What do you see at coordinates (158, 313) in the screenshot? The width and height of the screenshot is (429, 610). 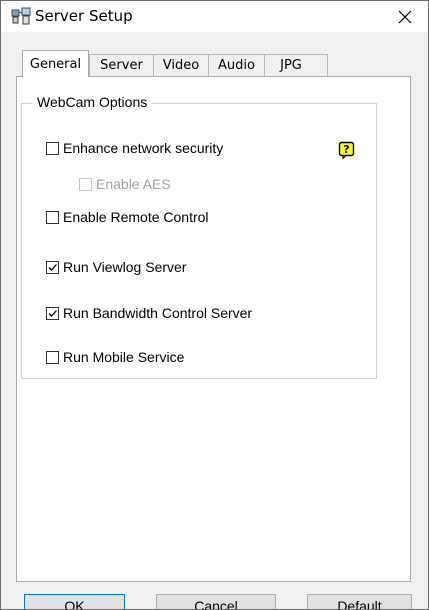 I see `run-bandwidth-control-server-label: Run Bandwidth Control Server` at bounding box center [158, 313].